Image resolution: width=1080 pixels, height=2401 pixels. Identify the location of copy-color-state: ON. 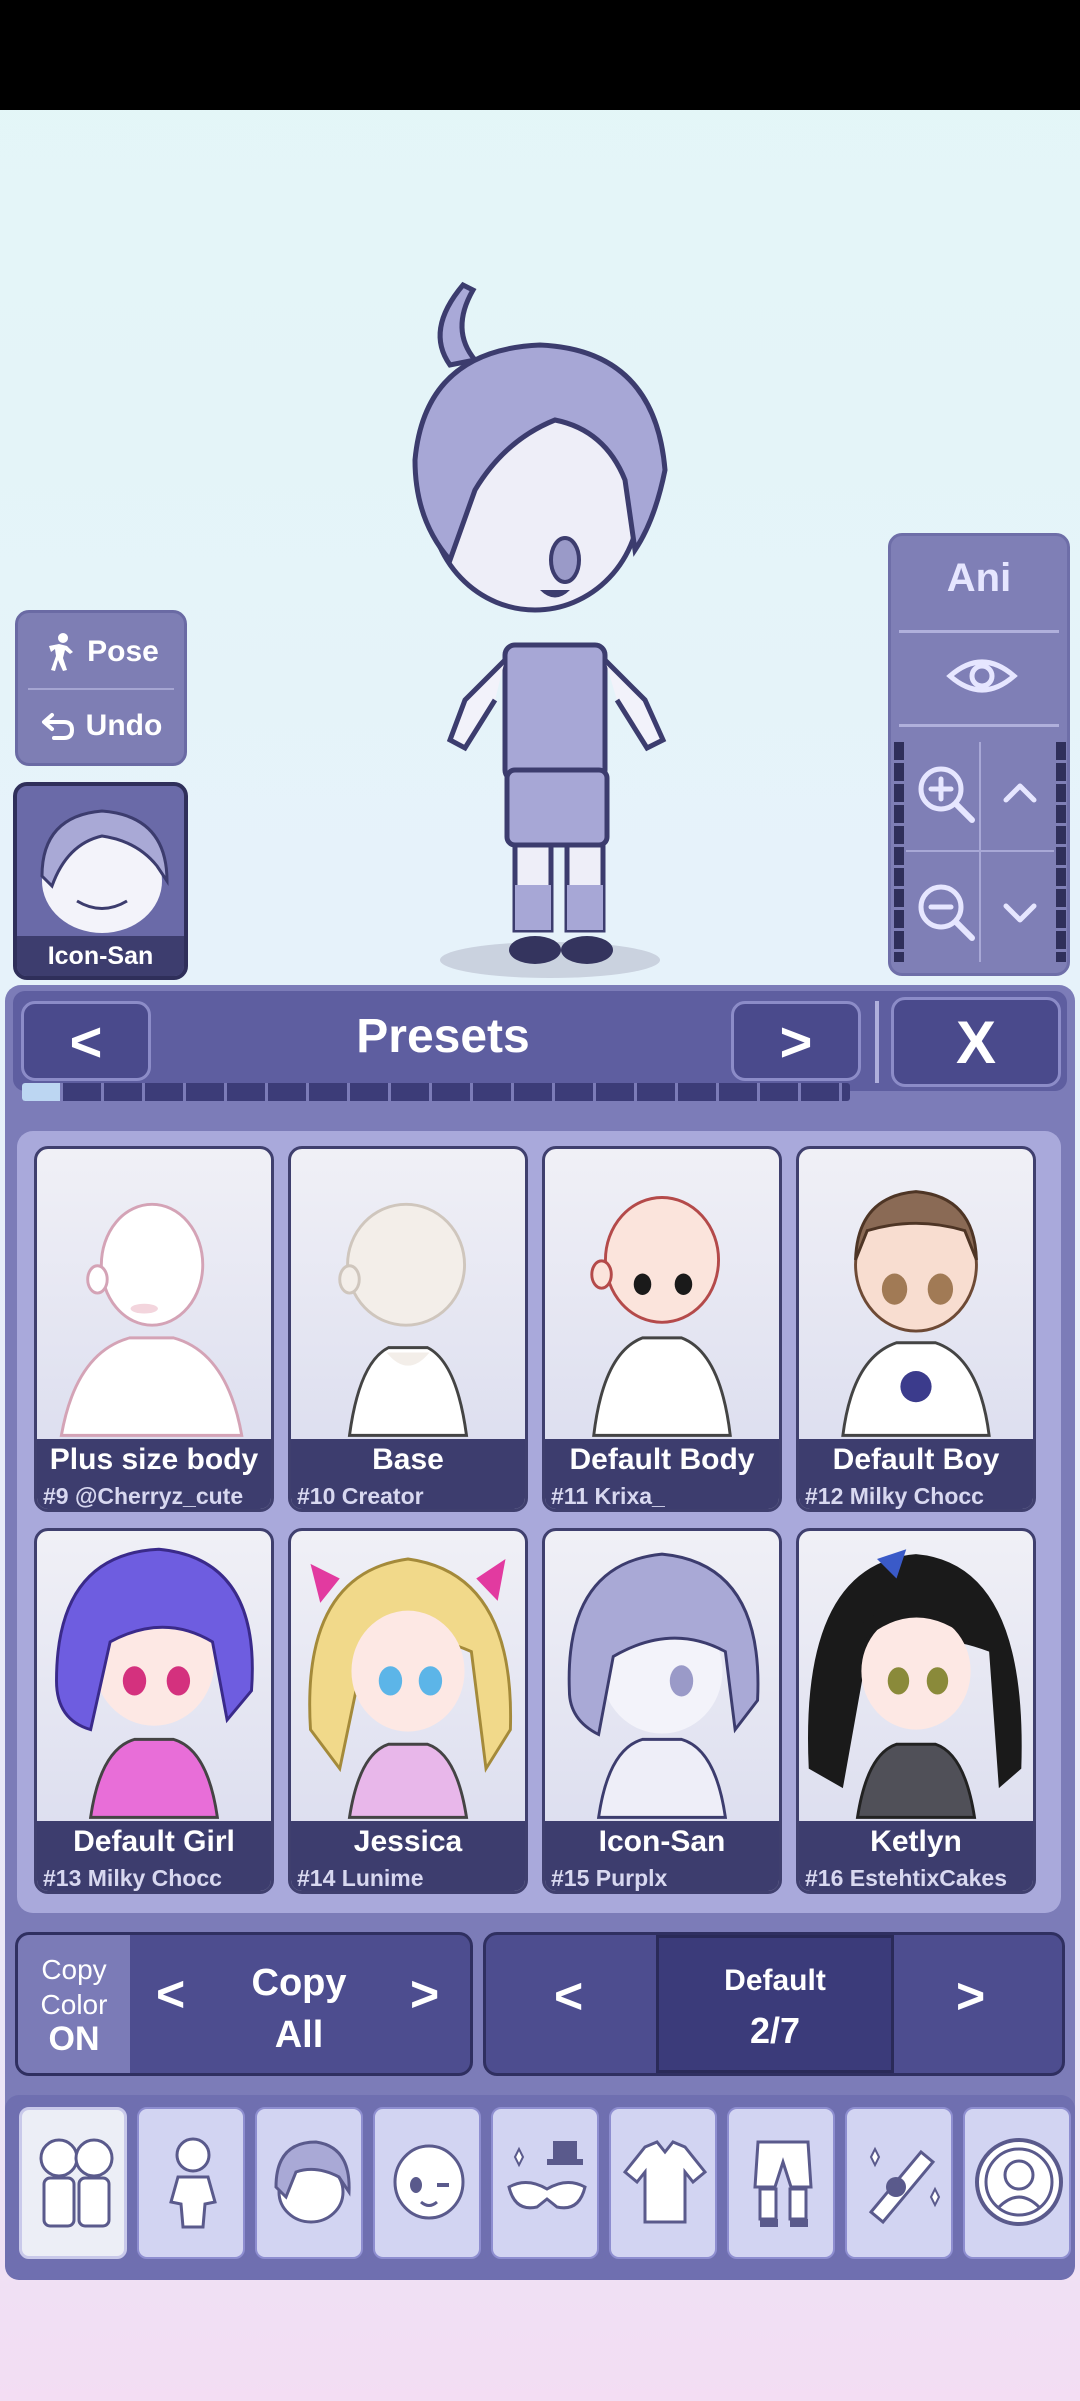
(74, 2038).